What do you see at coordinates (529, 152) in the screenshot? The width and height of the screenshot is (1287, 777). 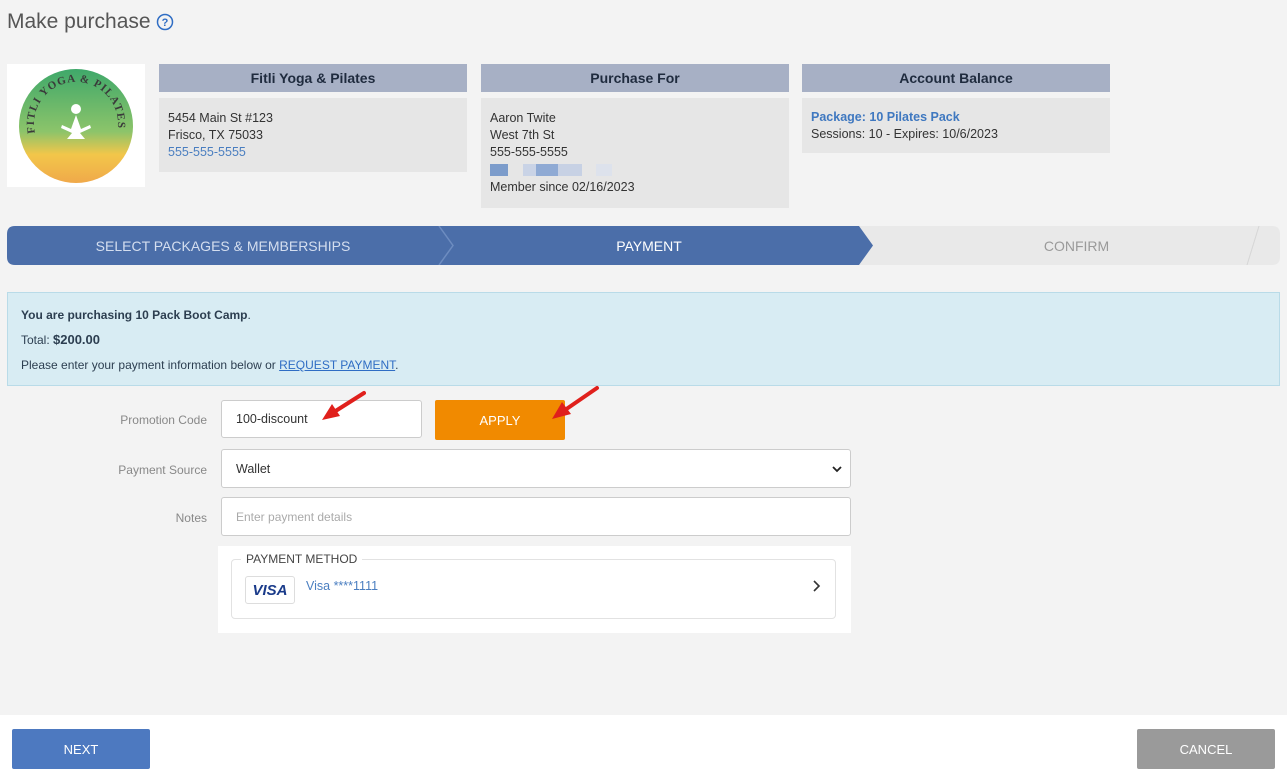 I see `customer-phone: 555-555-5555` at bounding box center [529, 152].